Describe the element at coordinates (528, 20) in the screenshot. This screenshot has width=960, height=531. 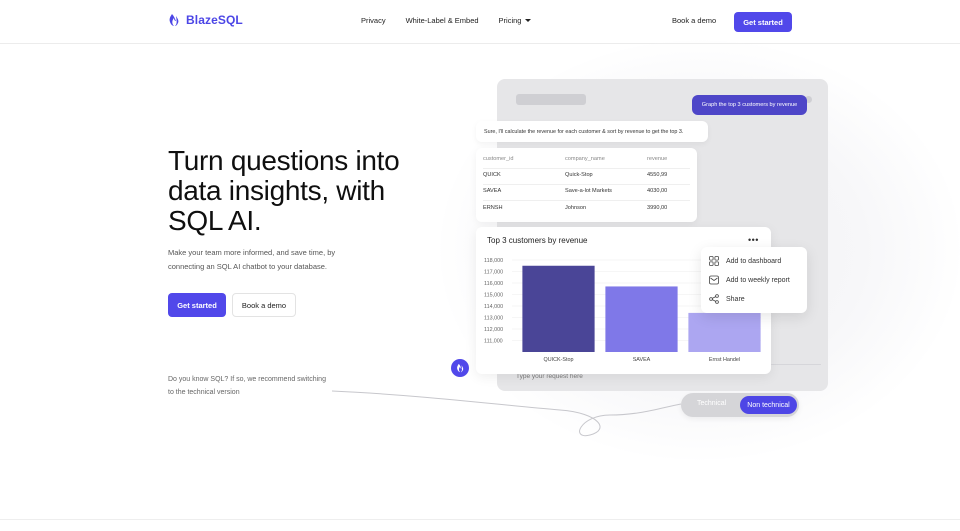
I see `chevron-down-icon` at that location.